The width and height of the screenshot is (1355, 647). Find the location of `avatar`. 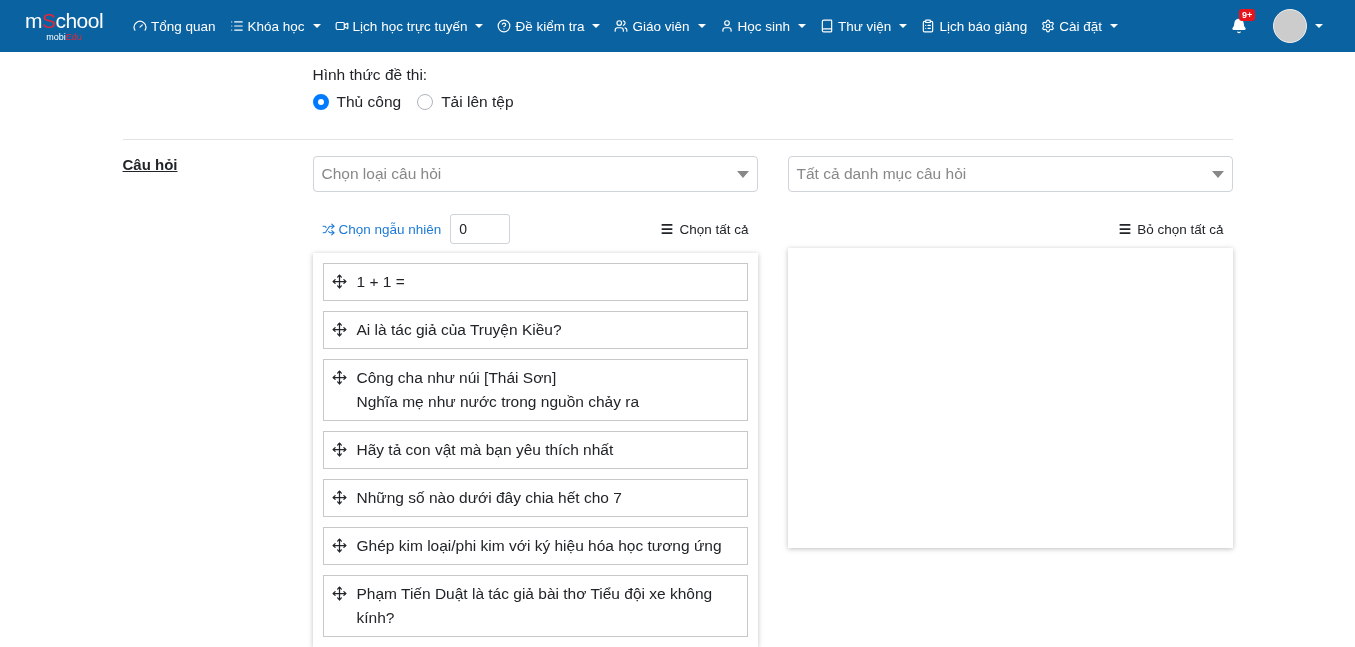

avatar is located at coordinates (1290, 26).